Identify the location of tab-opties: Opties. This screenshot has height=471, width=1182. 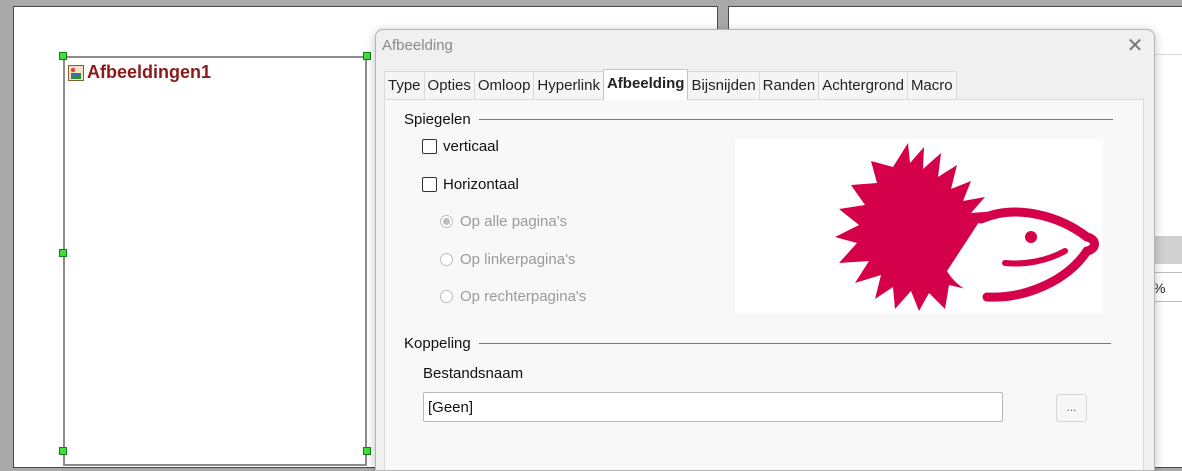
(449, 85).